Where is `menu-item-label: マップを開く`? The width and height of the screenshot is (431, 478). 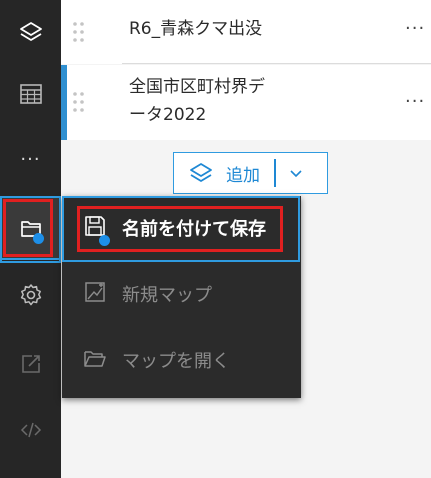
menu-item-label: マップを開く is located at coordinates (176, 361).